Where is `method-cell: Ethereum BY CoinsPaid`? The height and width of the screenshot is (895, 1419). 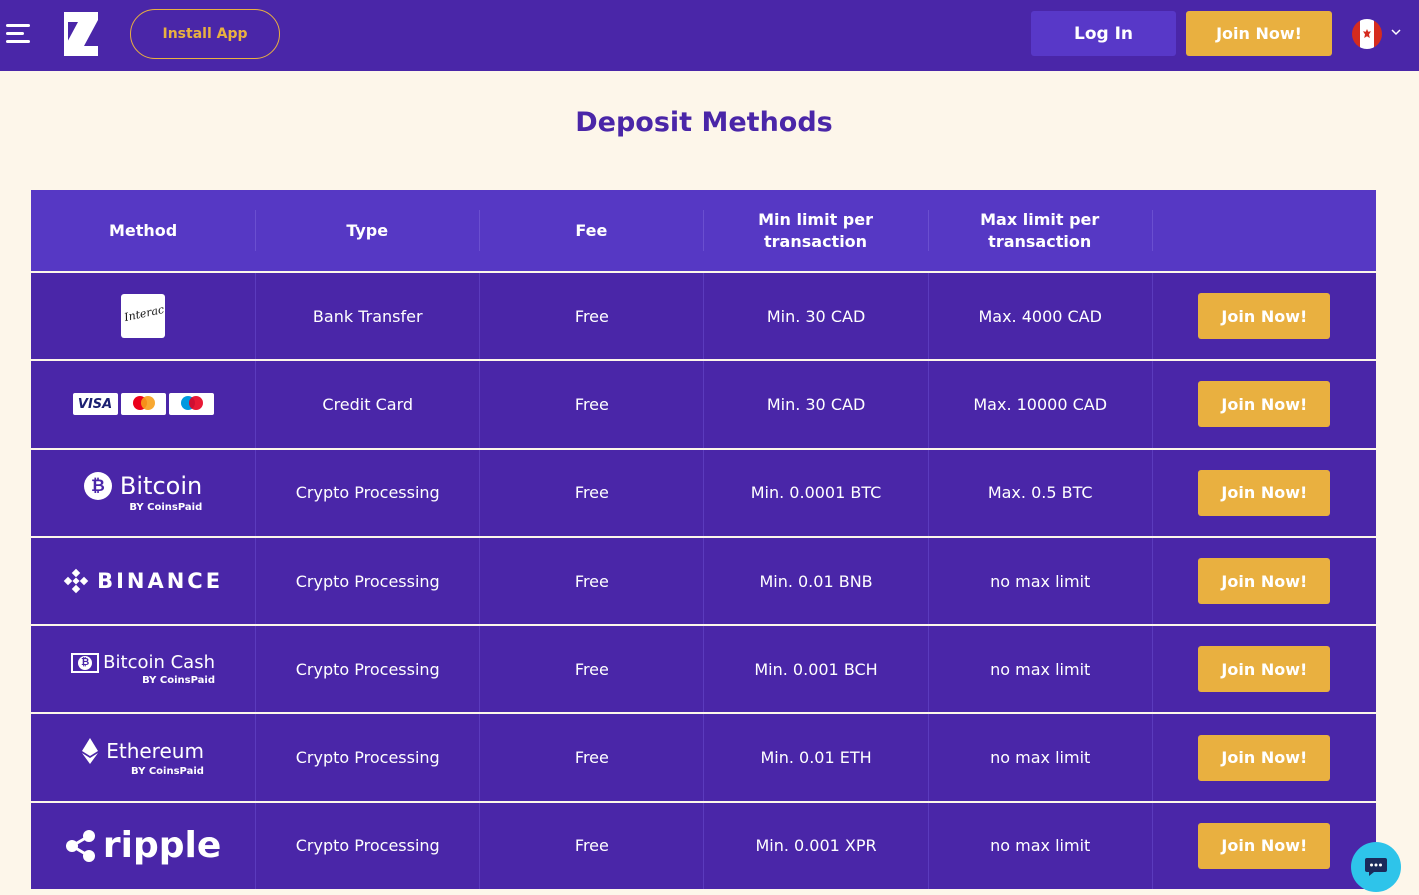 method-cell: Ethereum BY CoinsPaid is located at coordinates (143, 757).